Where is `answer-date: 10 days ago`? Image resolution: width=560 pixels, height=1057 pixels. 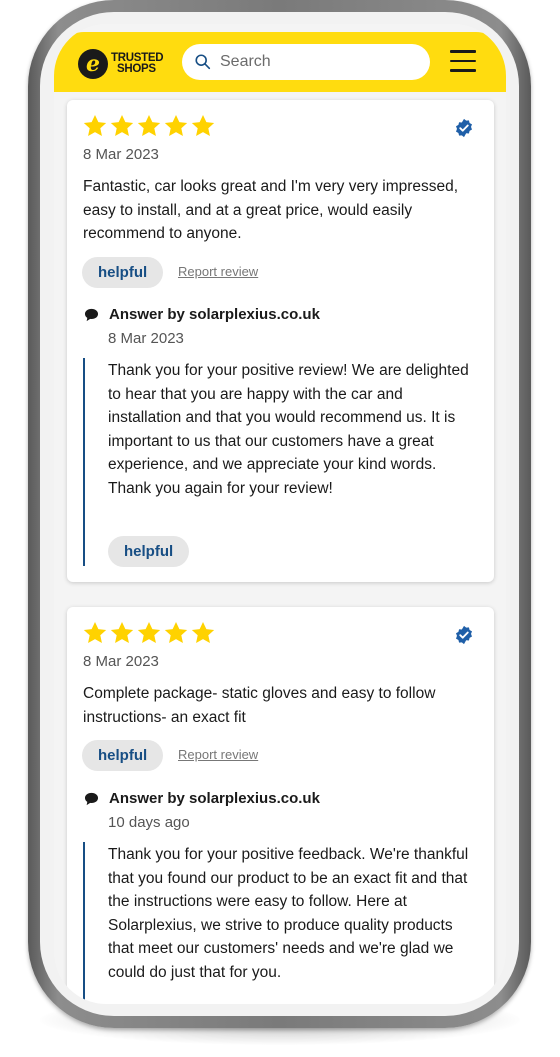
answer-date: 10 days ago is located at coordinates (149, 822).